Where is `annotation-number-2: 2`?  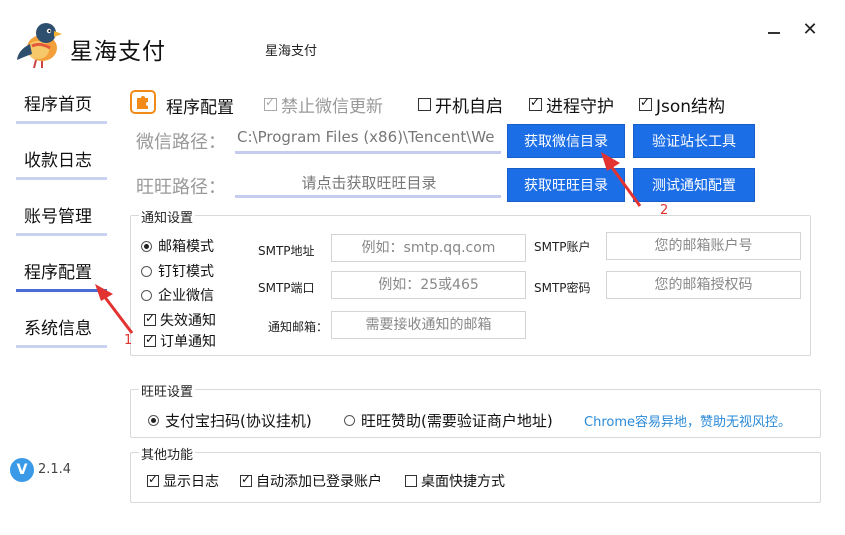 annotation-number-2: 2 is located at coordinates (664, 210).